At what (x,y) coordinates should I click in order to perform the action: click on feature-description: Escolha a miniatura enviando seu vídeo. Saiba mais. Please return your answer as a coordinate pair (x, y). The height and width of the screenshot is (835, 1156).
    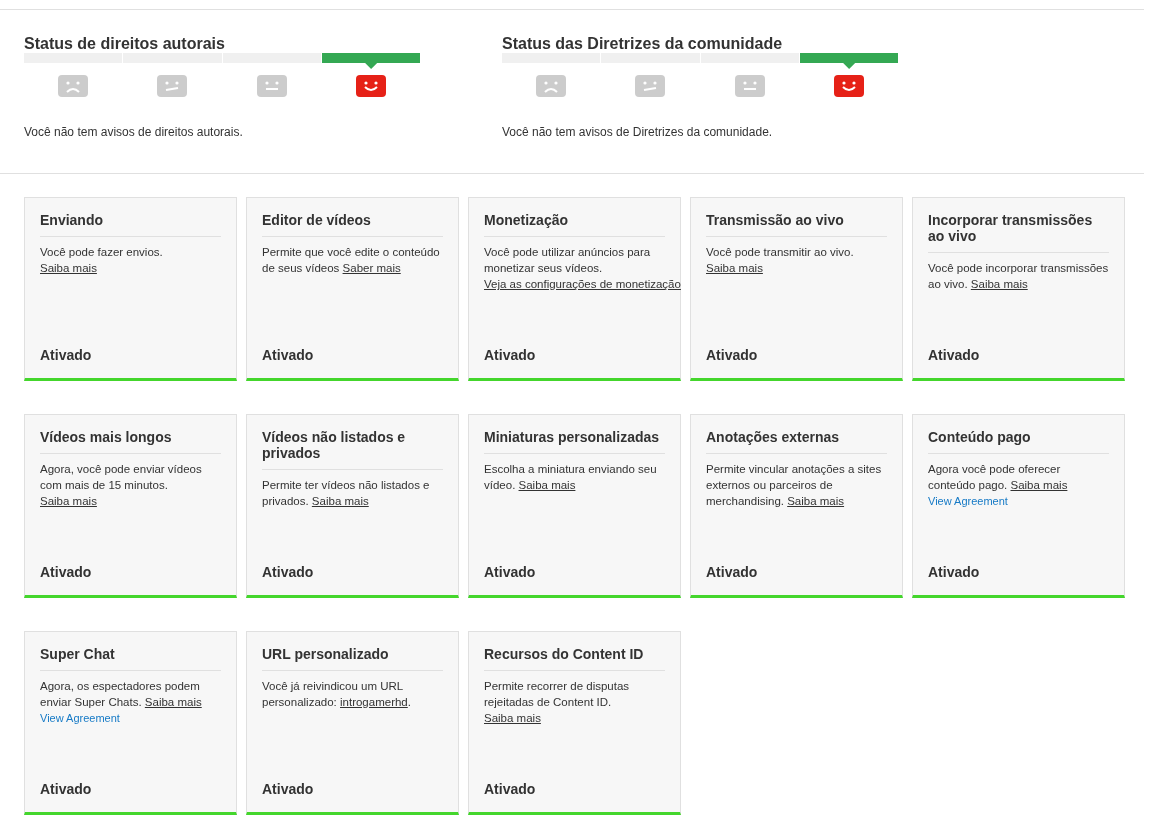
    Looking at the image, I should click on (571, 477).